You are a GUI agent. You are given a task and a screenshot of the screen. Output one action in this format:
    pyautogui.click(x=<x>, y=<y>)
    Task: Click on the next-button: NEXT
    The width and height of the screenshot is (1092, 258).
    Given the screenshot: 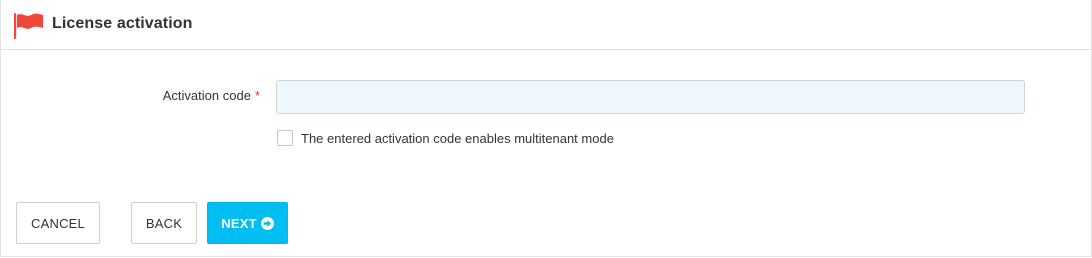 What is the action you would take?
    pyautogui.click(x=247, y=223)
    